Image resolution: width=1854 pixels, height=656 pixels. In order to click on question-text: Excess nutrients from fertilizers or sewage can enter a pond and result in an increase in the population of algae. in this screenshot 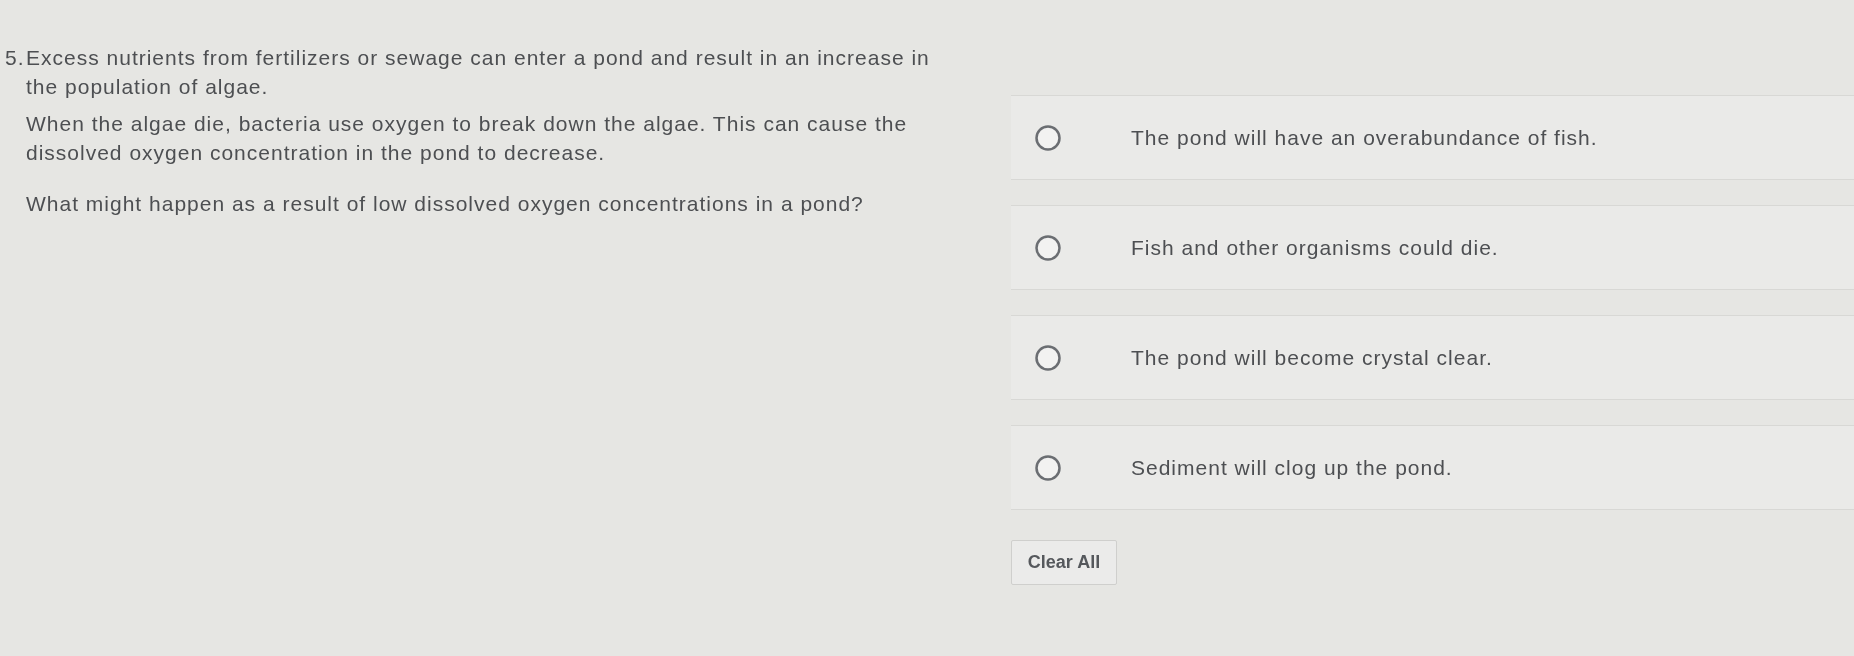, I will do `click(478, 72)`.